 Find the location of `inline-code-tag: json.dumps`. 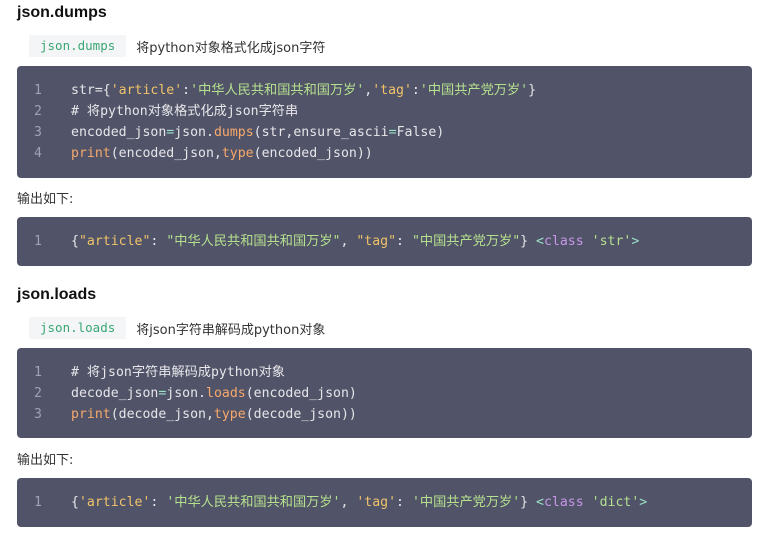

inline-code-tag: json.dumps is located at coordinates (78, 46).